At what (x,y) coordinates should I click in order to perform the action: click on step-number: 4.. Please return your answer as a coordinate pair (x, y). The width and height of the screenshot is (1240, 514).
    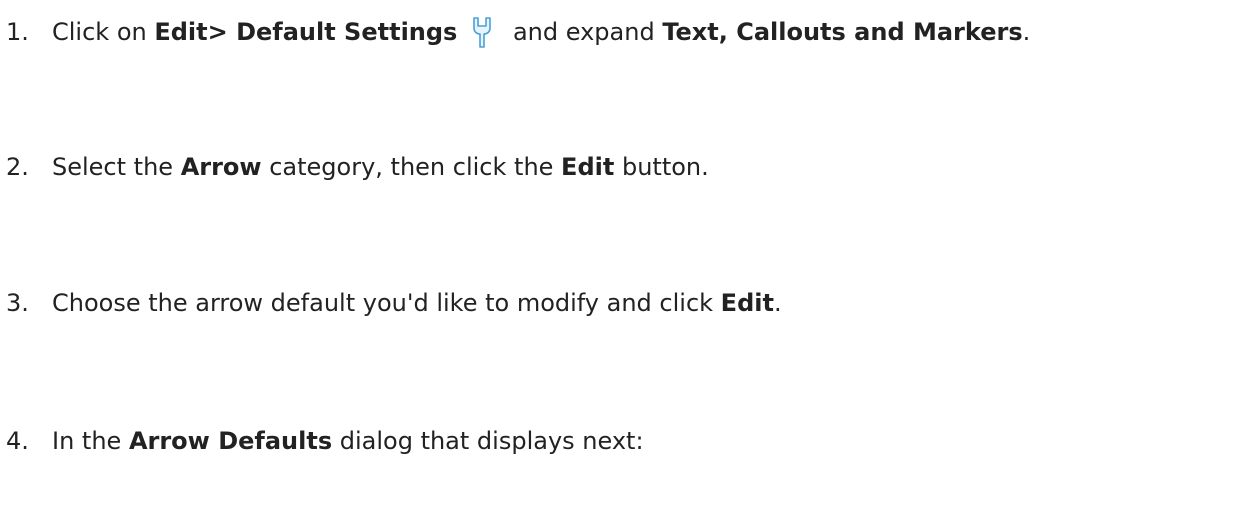
    Looking at the image, I should click on (17, 441).